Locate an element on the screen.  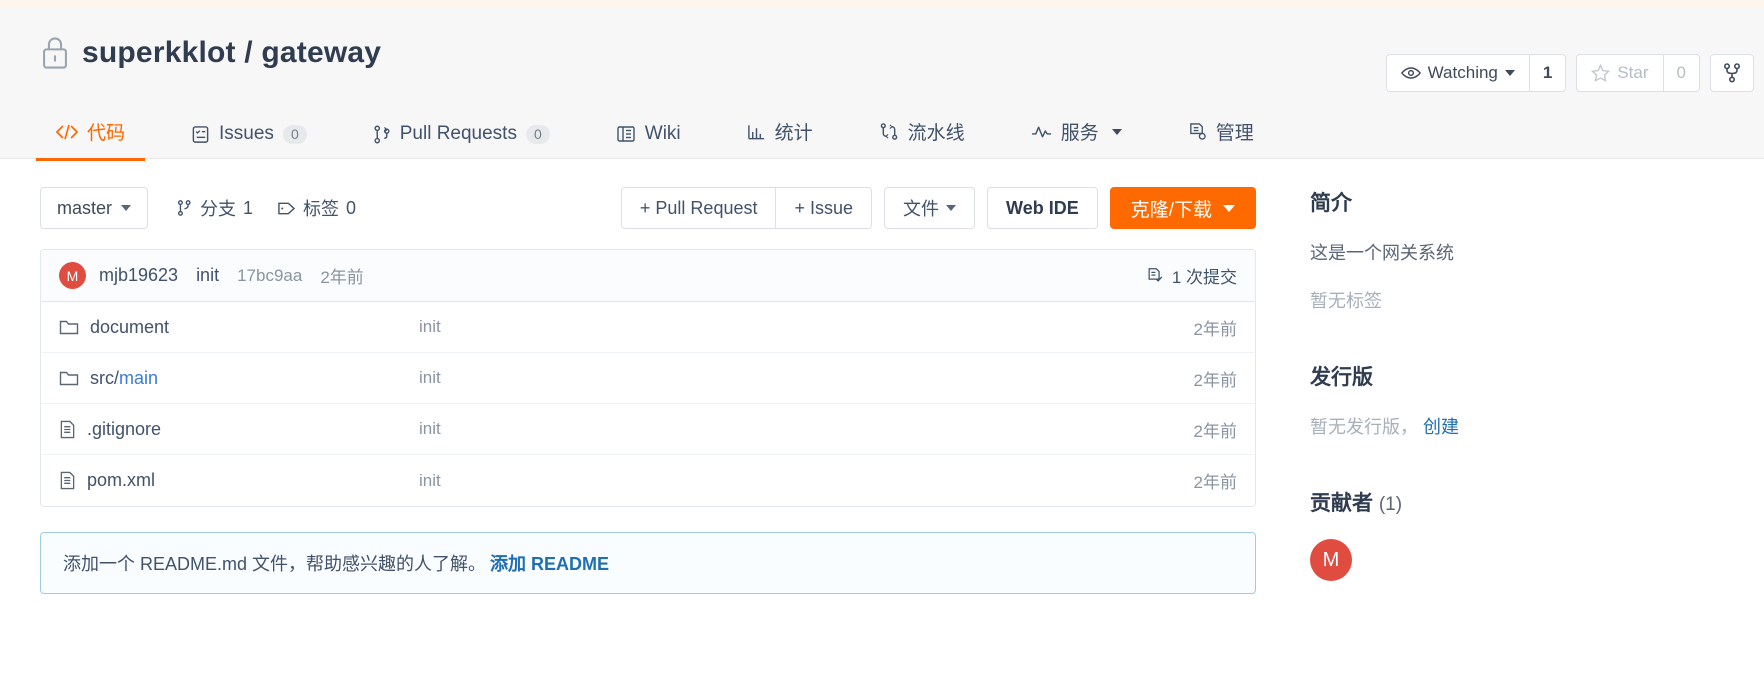
page-title: superkklot / gateway is located at coordinates (231, 53).